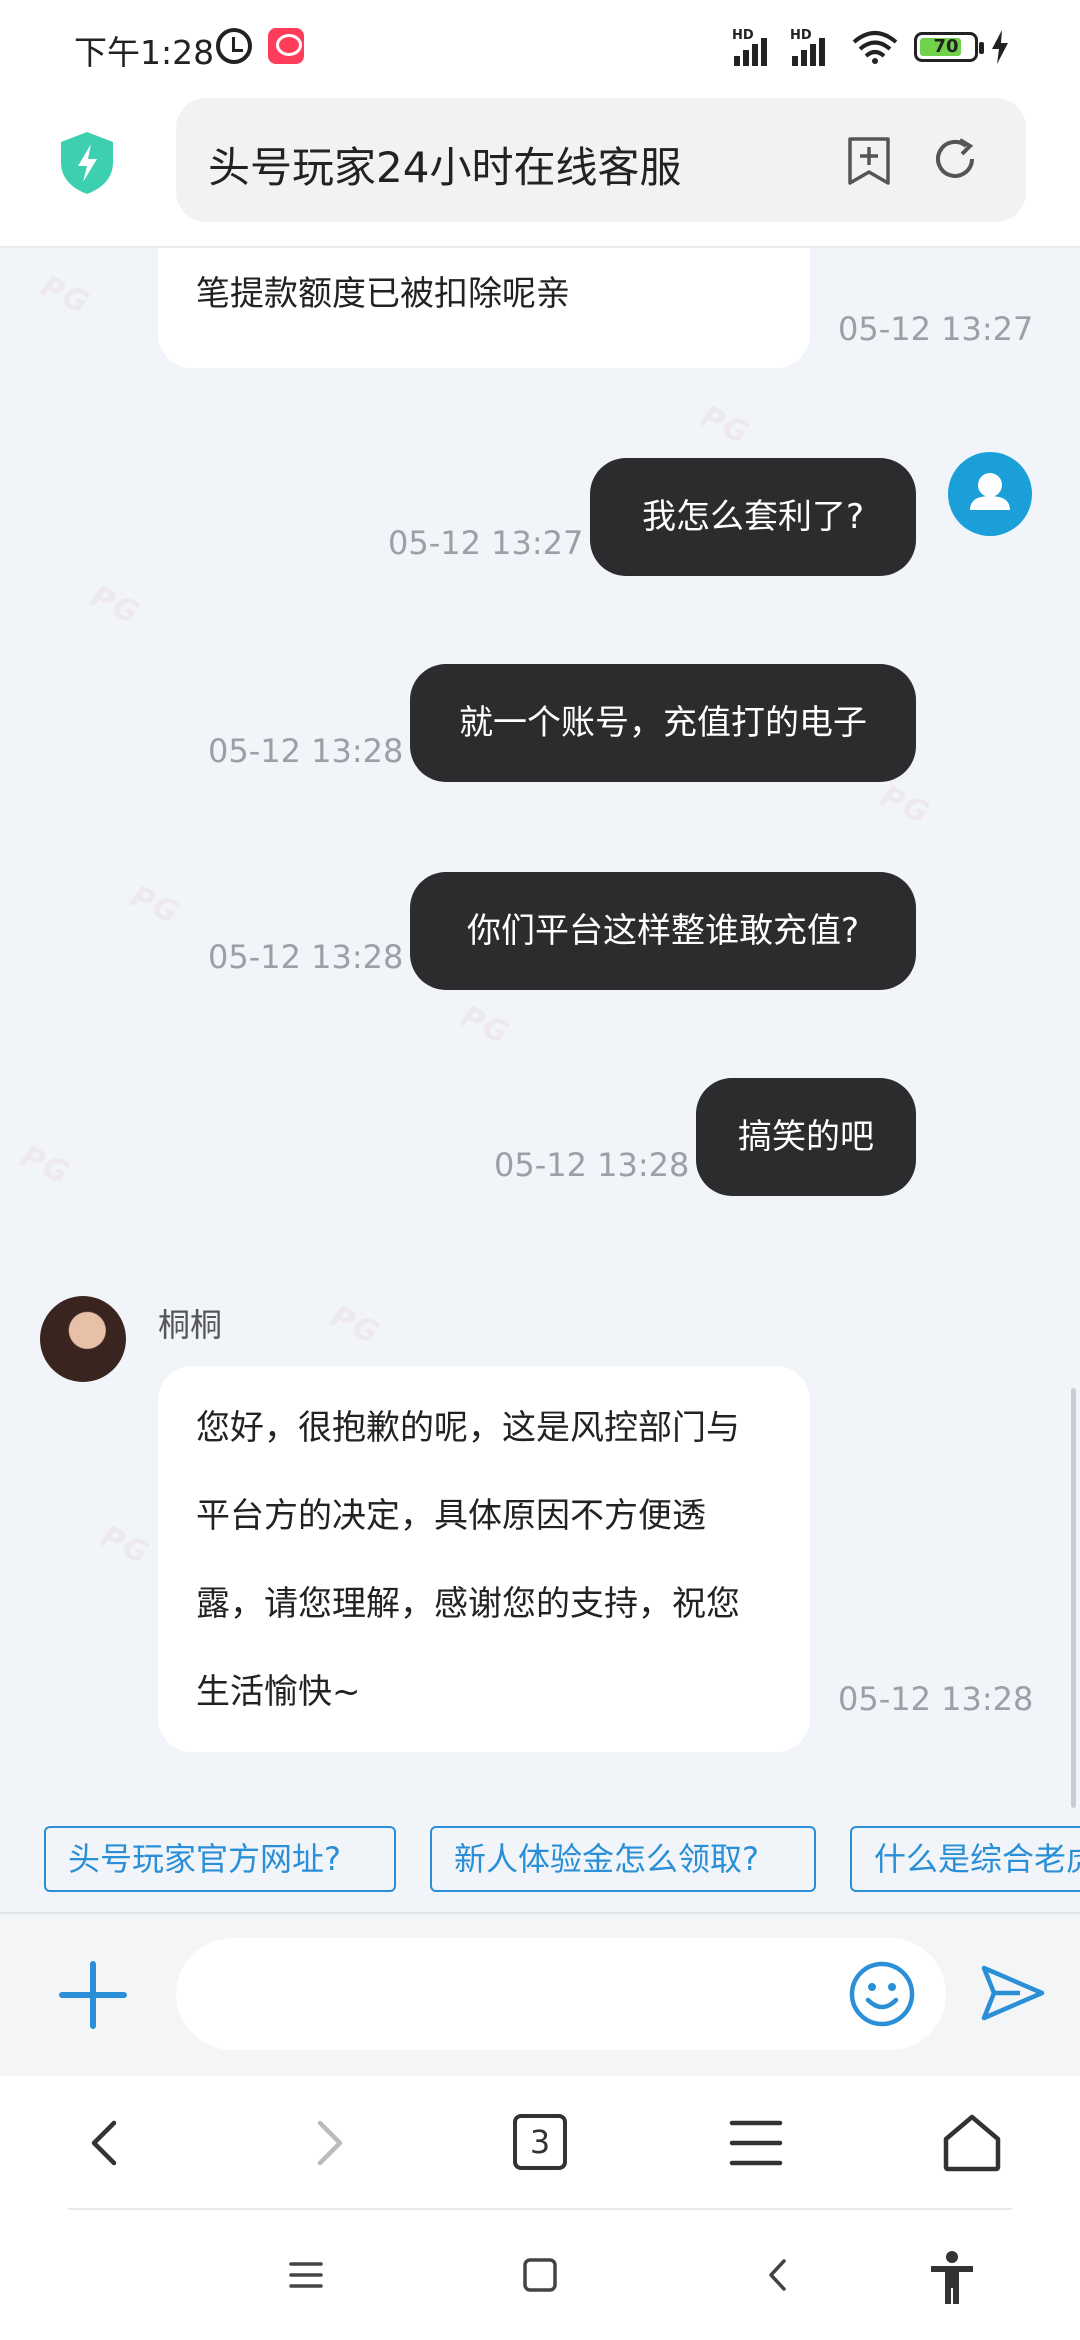  I want to click on message-text: 就一个账号，充值打的电子, so click(663, 723).